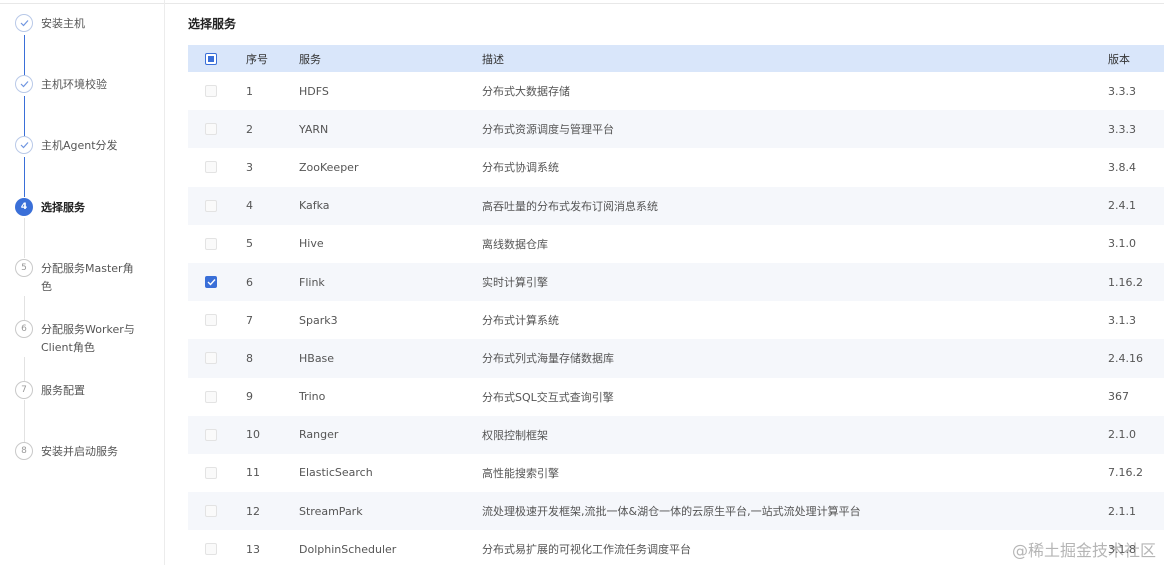 This screenshot has height=568, width=1164. I want to click on cell-service: DolphinScheduler, so click(377, 549).